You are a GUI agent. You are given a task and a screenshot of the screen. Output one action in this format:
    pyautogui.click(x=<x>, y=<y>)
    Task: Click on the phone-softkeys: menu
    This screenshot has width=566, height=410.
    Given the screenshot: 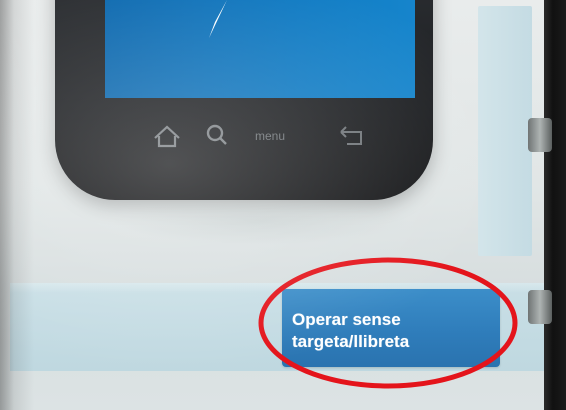 What is the action you would take?
    pyautogui.click(x=258, y=136)
    